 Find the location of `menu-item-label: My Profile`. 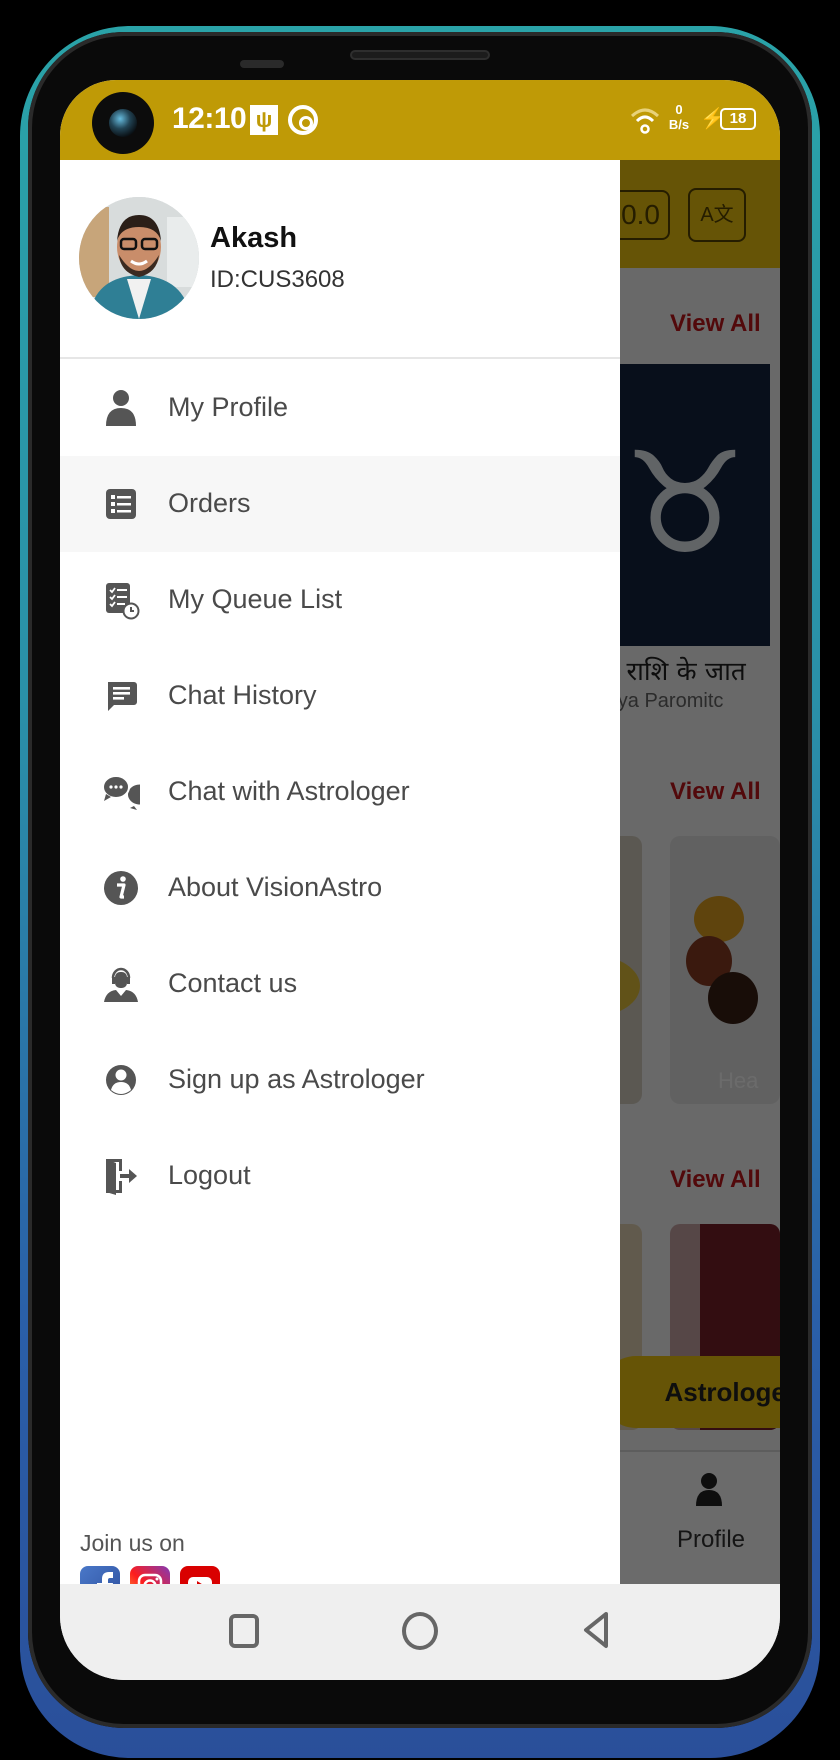

menu-item-label: My Profile is located at coordinates (228, 407).